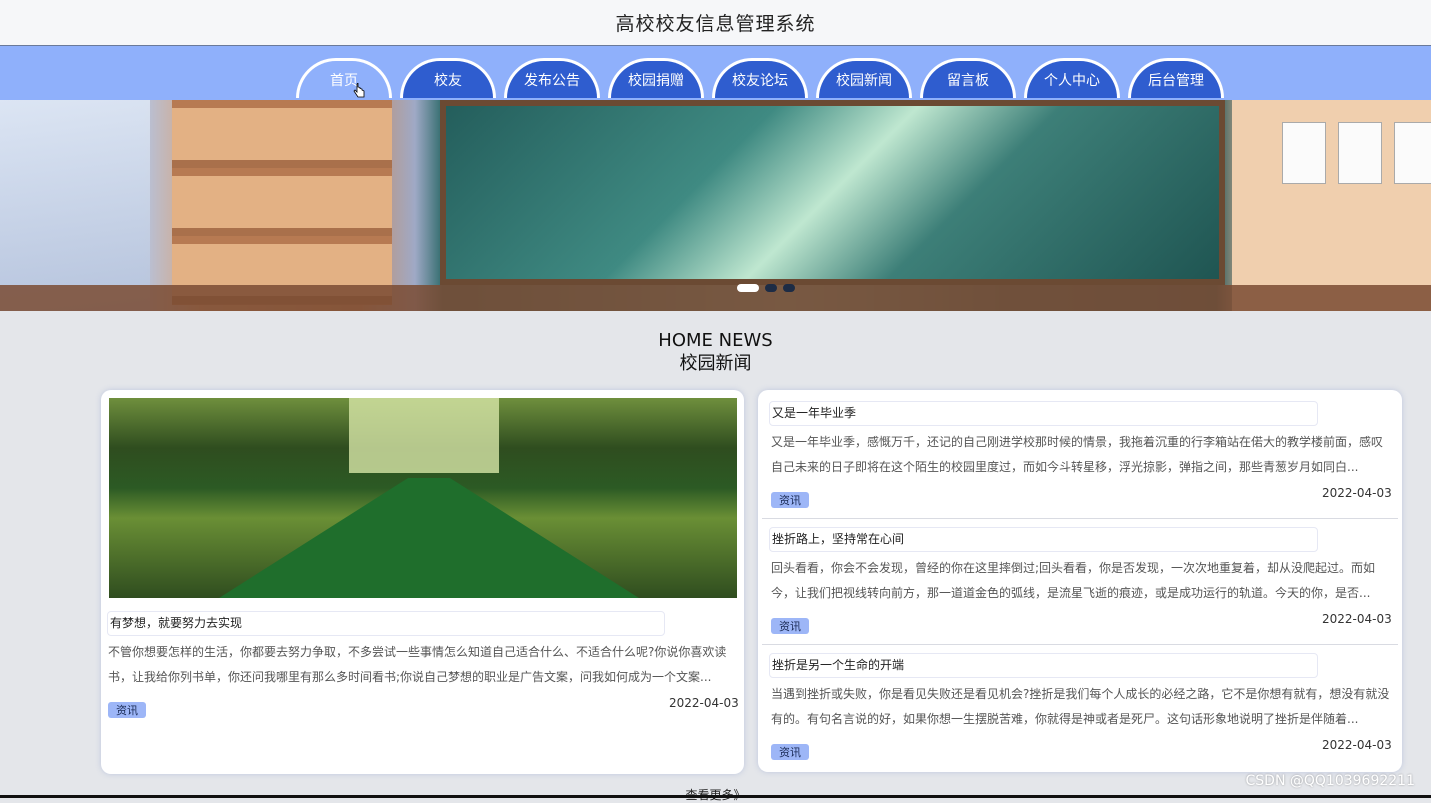 The height and width of the screenshot is (803, 1431). I want to click on banner-window, so click(75, 205).